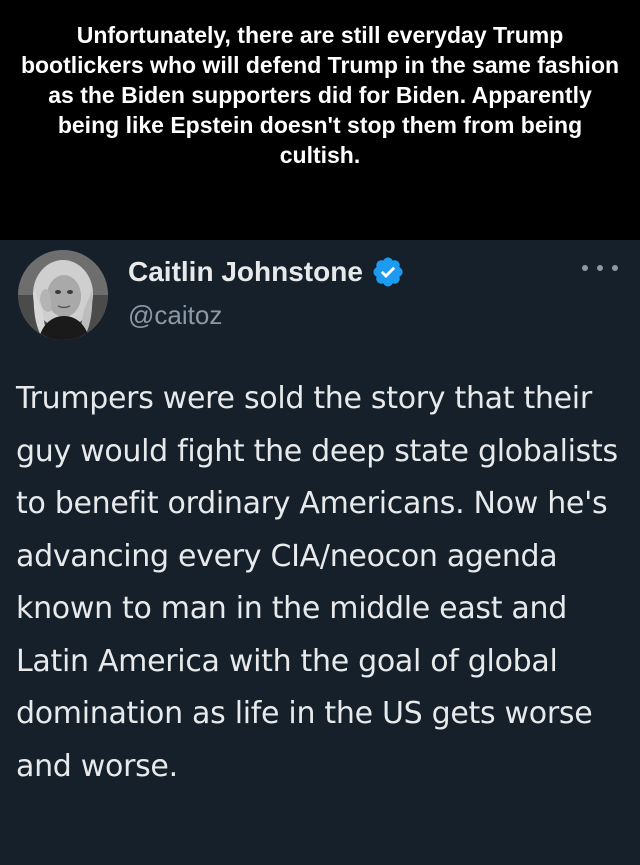 The image size is (640, 865). What do you see at coordinates (388, 272) in the screenshot?
I see `verified-badge-icon` at bounding box center [388, 272].